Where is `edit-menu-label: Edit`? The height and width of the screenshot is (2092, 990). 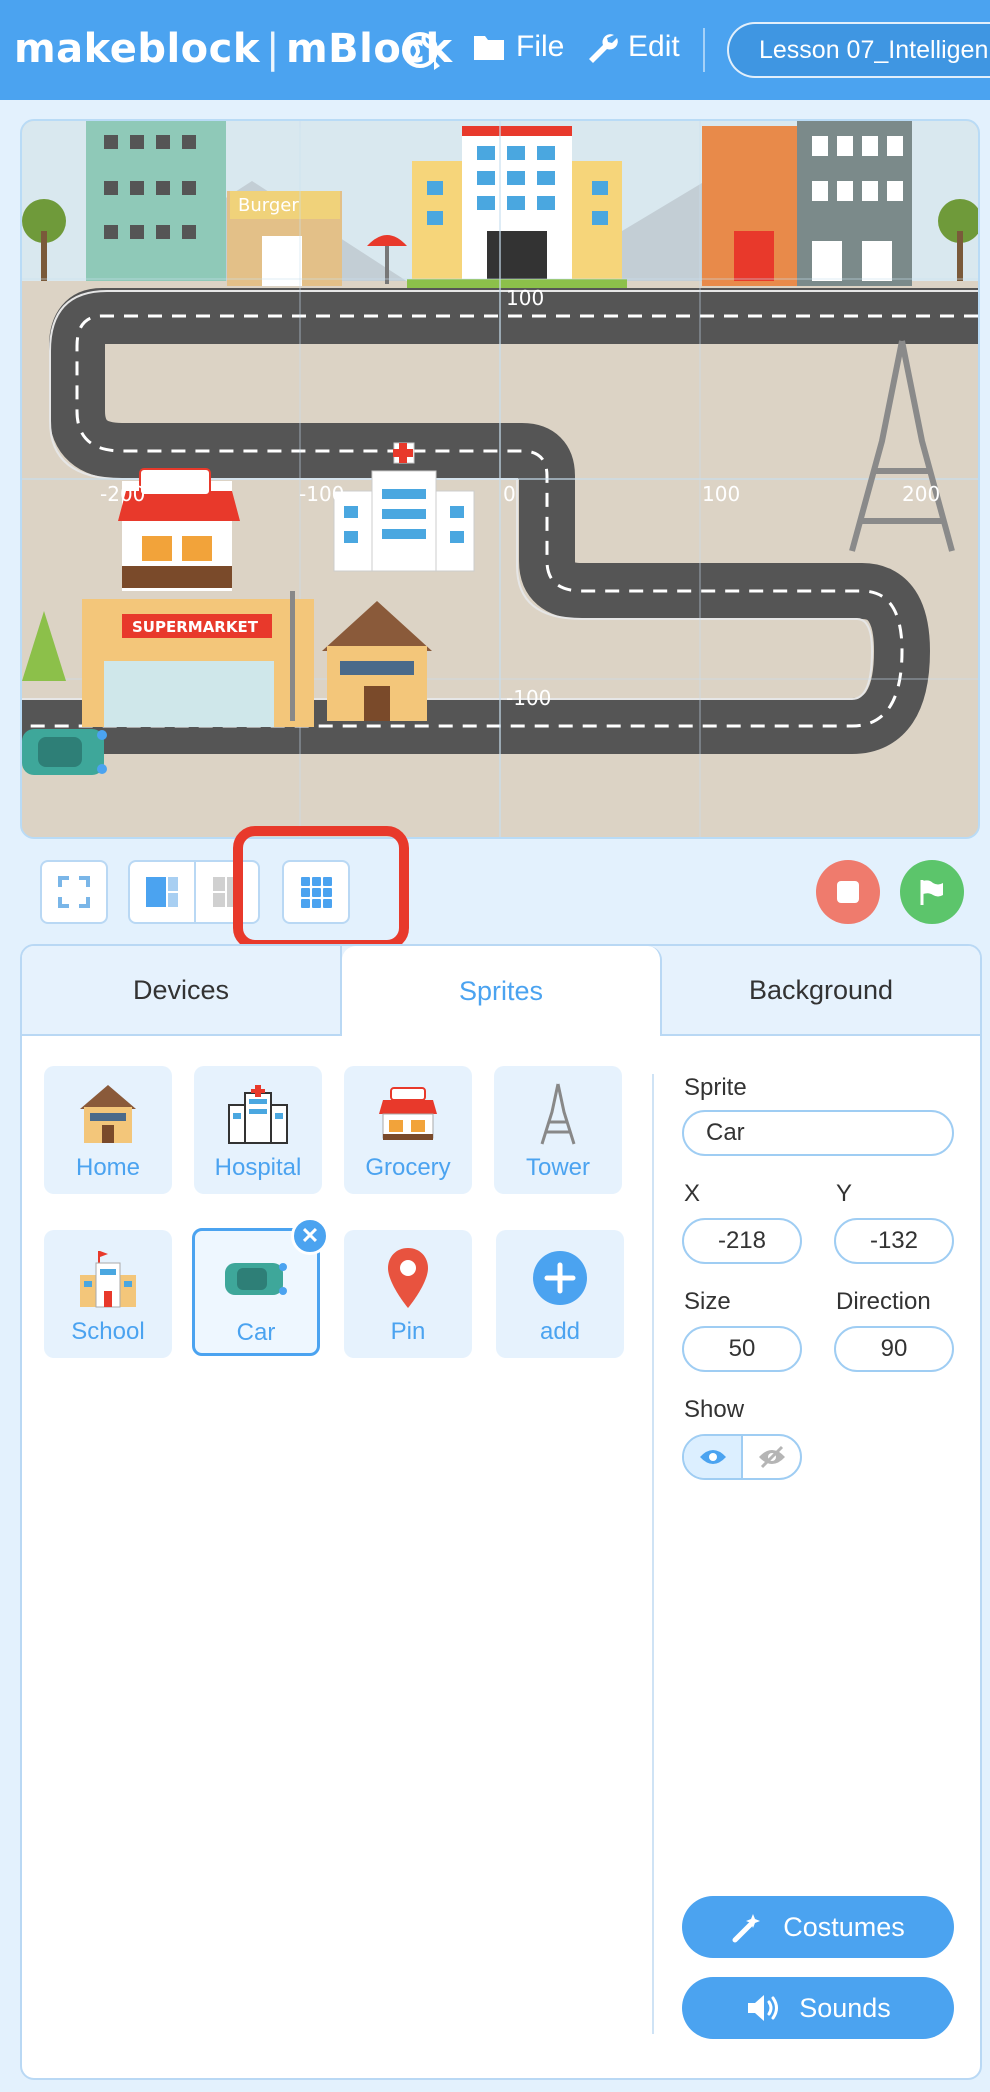
edit-menu-label: Edit is located at coordinates (654, 46).